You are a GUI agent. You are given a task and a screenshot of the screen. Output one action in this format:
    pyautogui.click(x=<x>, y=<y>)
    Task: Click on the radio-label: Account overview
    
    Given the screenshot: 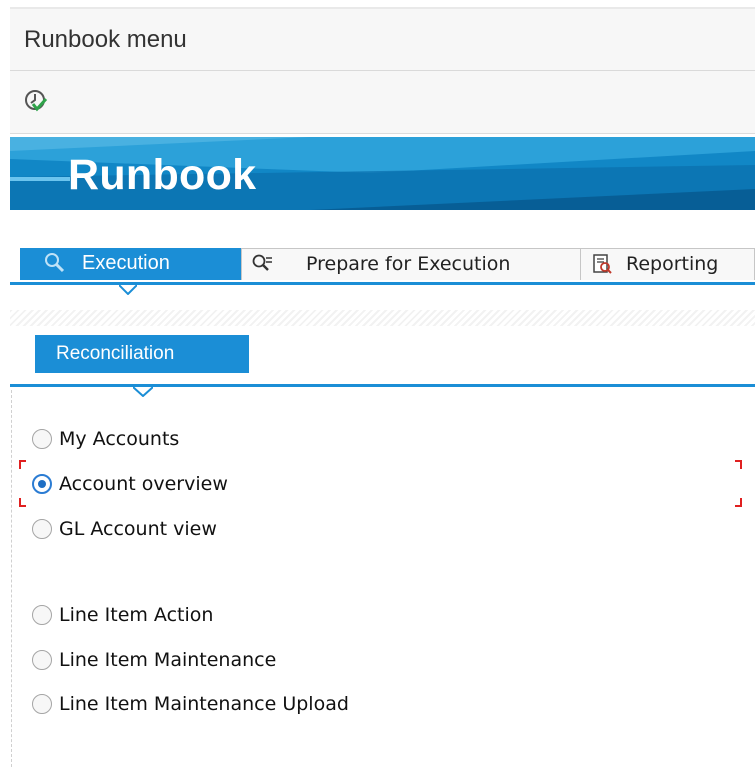 What is the action you would take?
    pyautogui.click(x=143, y=484)
    